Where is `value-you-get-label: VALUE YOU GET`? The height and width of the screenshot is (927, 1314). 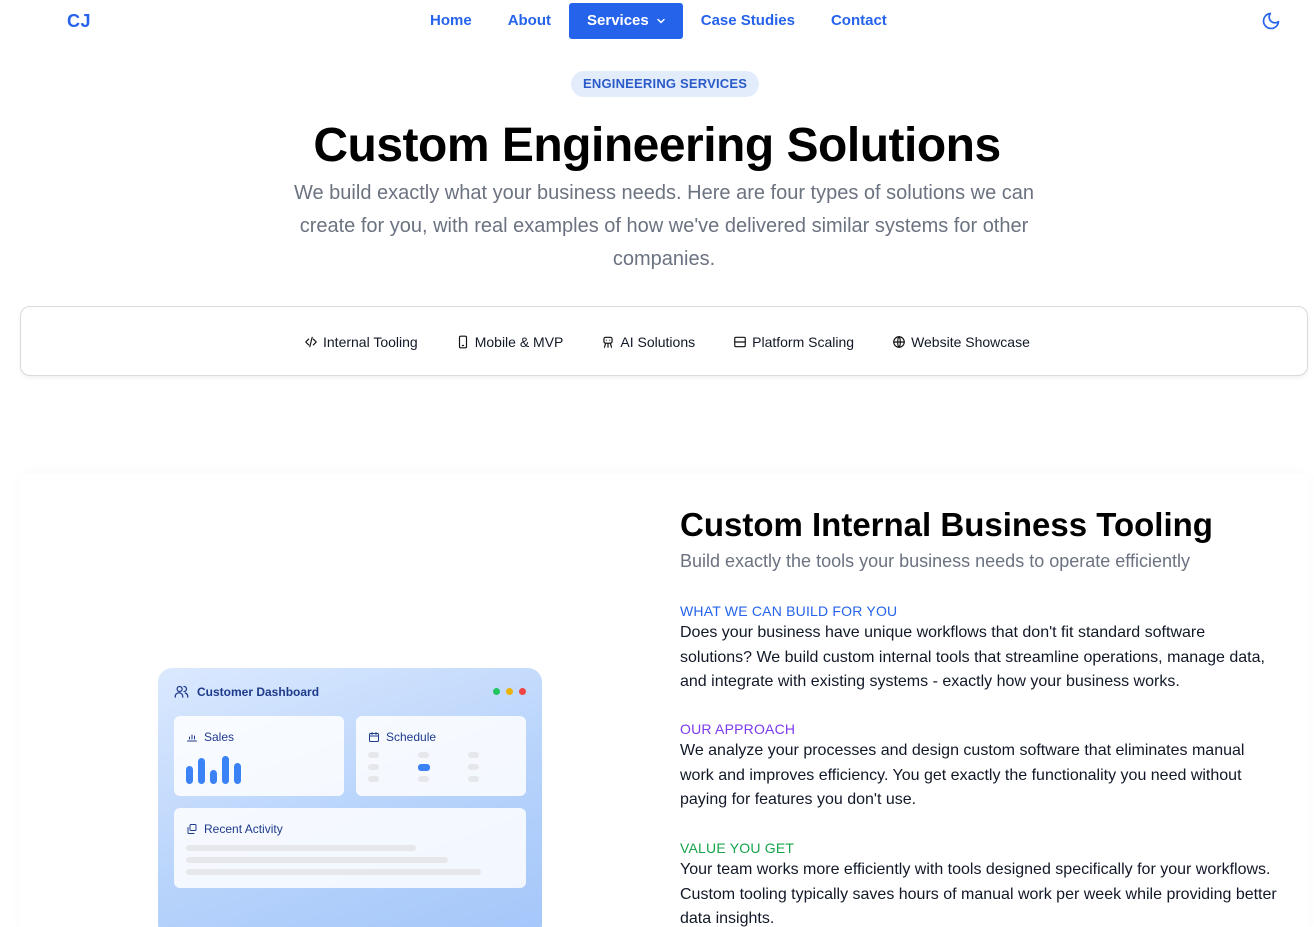
value-you-get-label: VALUE YOU GET is located at coordinates (737, 848).